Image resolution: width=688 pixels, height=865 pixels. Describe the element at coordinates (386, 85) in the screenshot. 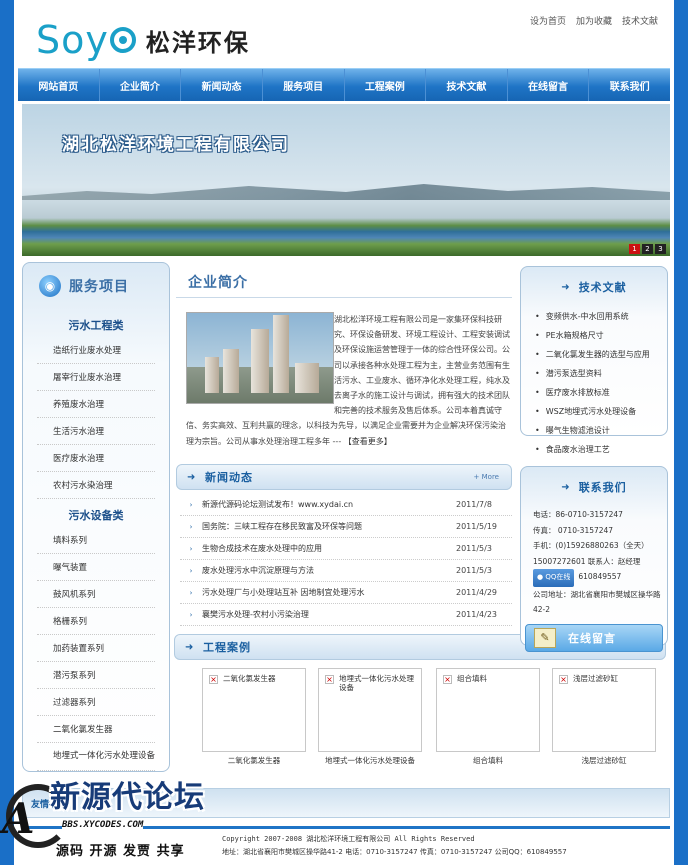

I see `nav-cases: 工程案例` at that location.